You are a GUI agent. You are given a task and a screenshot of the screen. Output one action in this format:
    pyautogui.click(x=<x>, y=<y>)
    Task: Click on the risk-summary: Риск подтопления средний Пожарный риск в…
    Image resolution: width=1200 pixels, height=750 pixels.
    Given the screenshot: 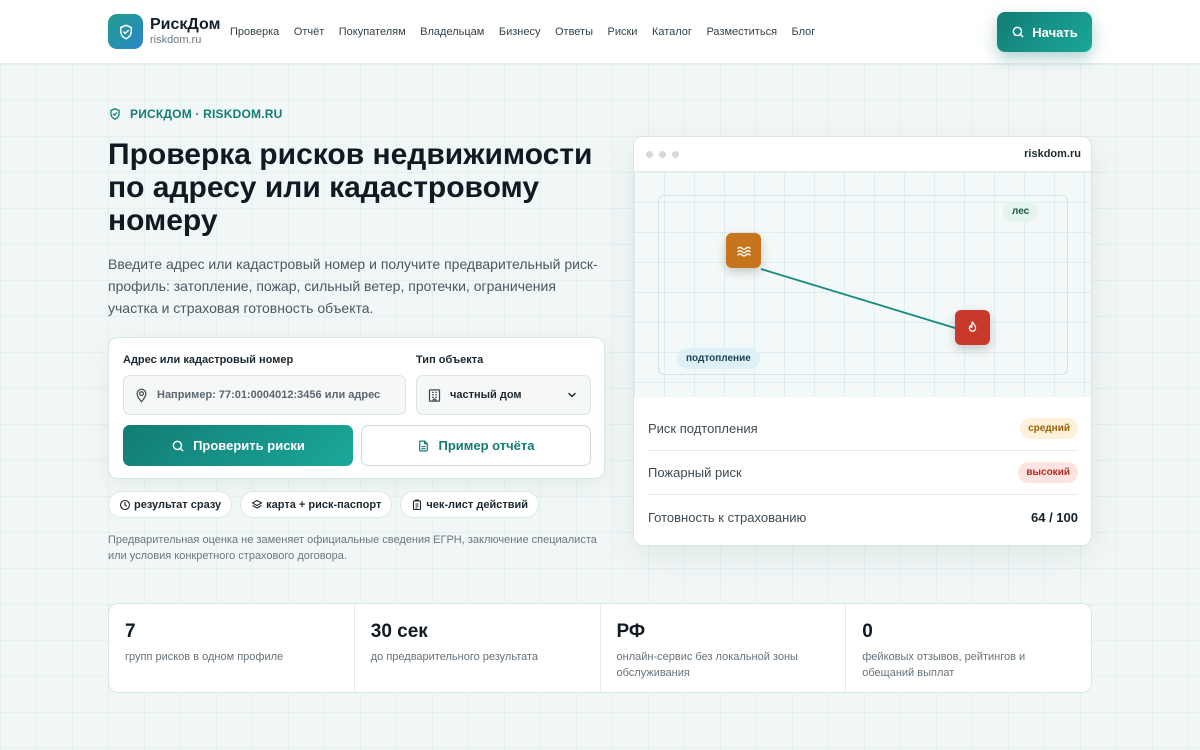 What is the action you would take?
    pyautogui.click(x=863, y=473)
    